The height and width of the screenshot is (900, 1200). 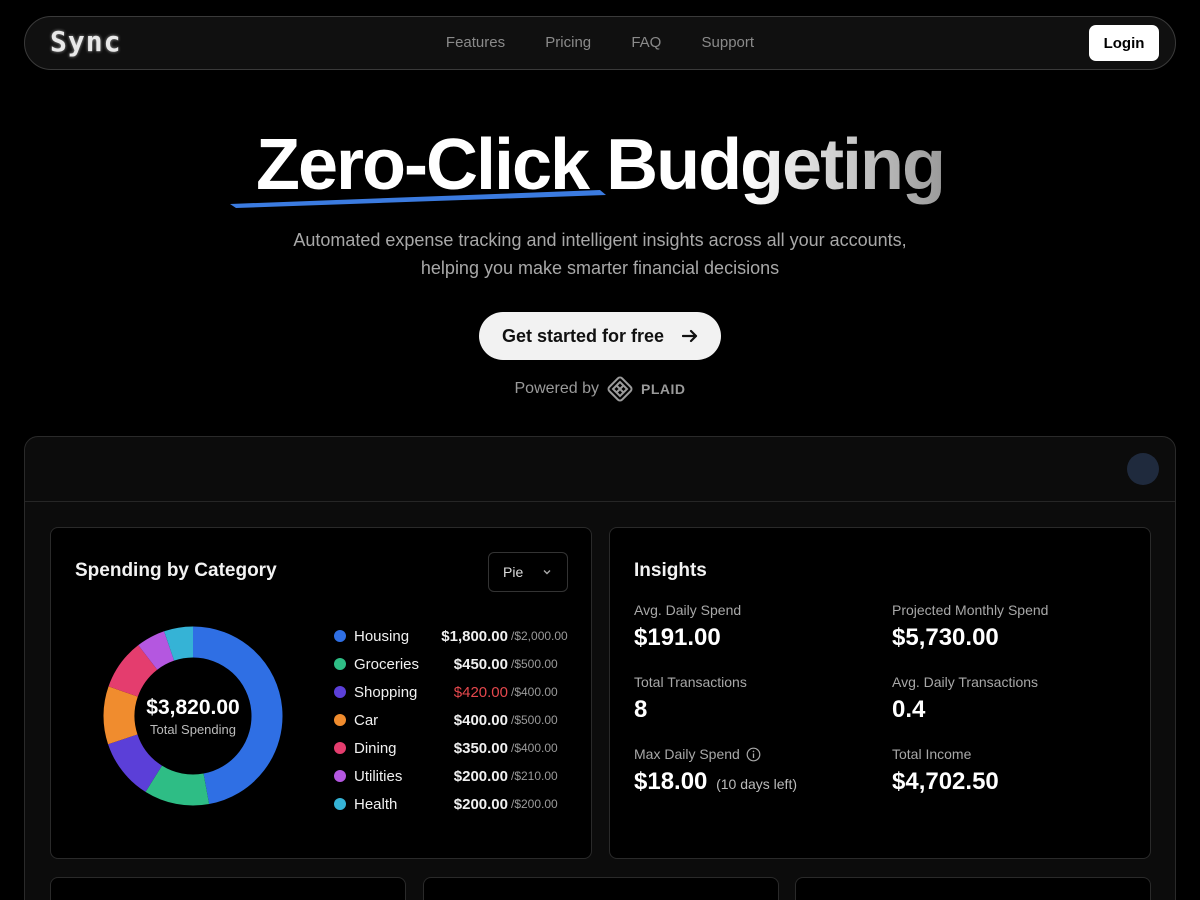 What do you see at coordinates (677, 637) in the screenshot?
I see `avg-daily-spend-value: $191.00` at bounding box center [677, 637].